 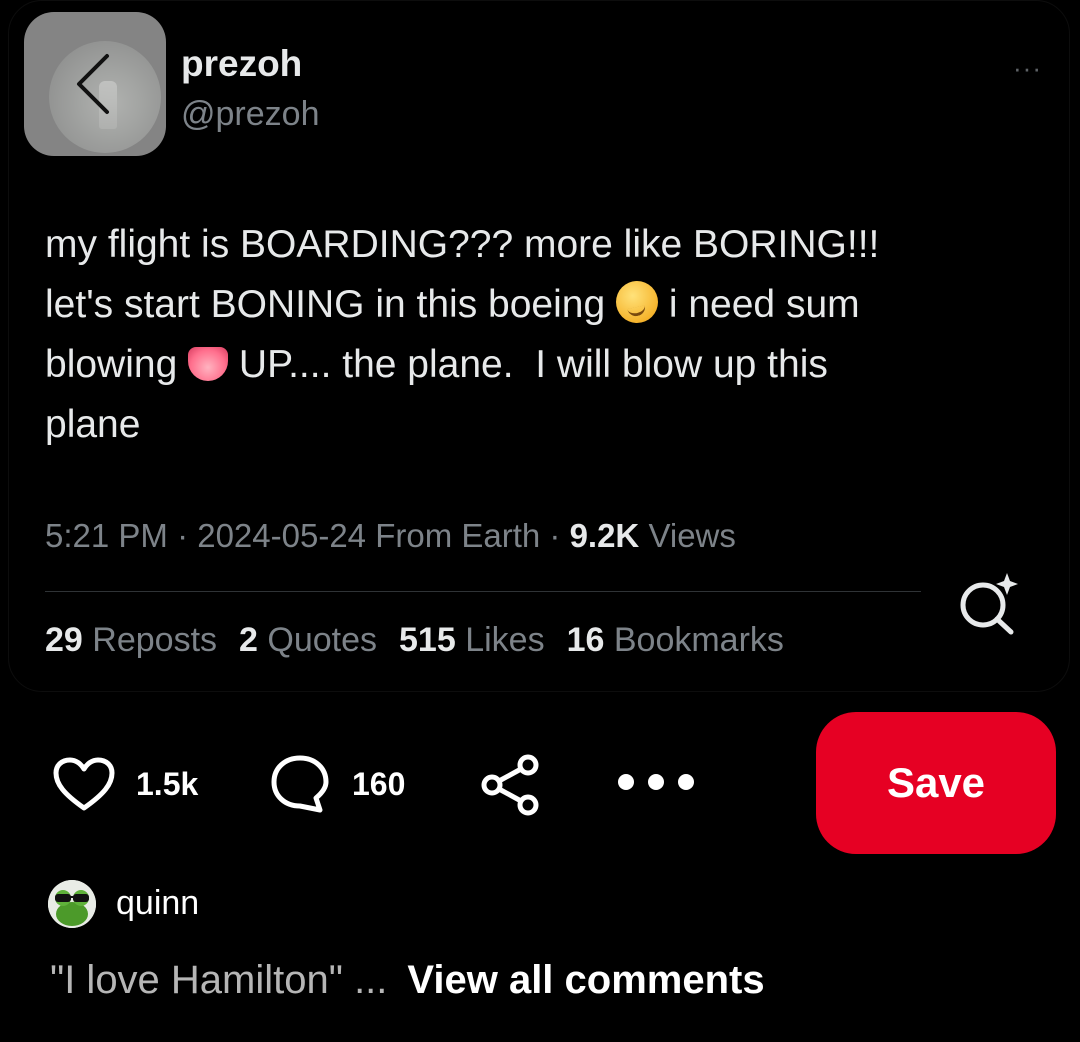 I want to click on view-all-comments-link: View all comments, so click(x=585, y=980).